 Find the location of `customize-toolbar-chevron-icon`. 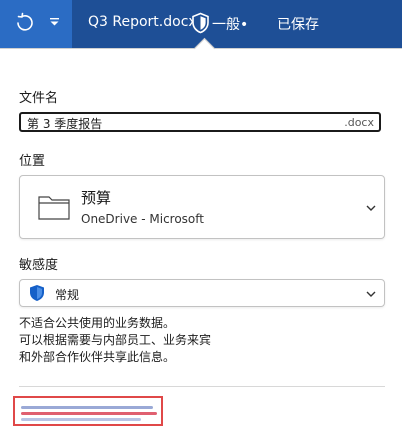

customize-toolbar-chevron-icon is located at coordinates (54, 22).